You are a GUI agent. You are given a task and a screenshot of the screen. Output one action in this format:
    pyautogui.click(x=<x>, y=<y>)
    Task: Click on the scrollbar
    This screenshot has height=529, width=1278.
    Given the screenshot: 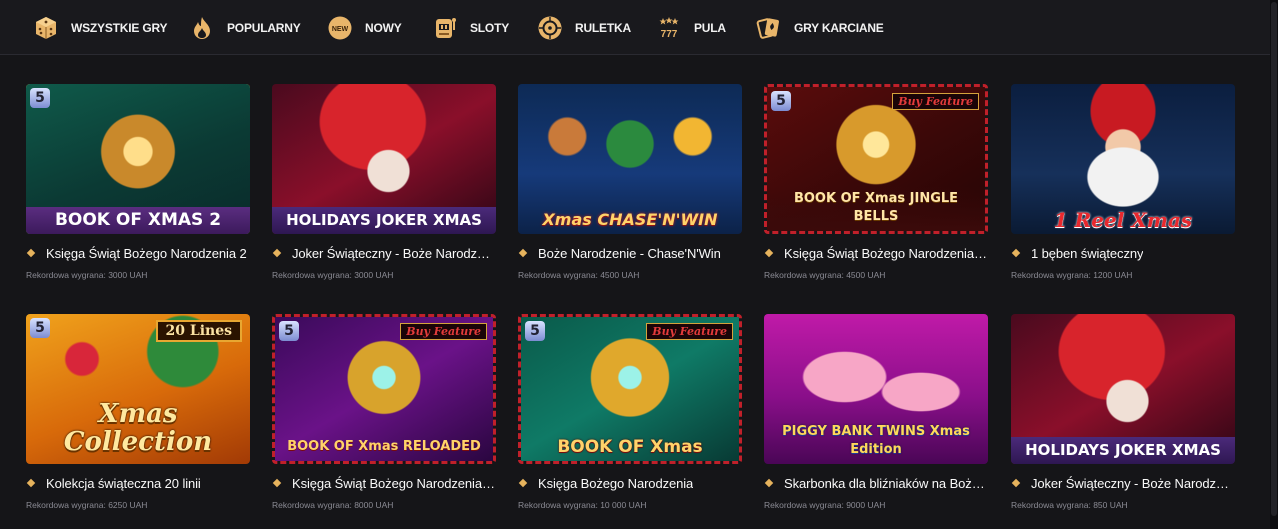 What is the action you would take?
    pyautogui.click(x=1274, y=264)
    